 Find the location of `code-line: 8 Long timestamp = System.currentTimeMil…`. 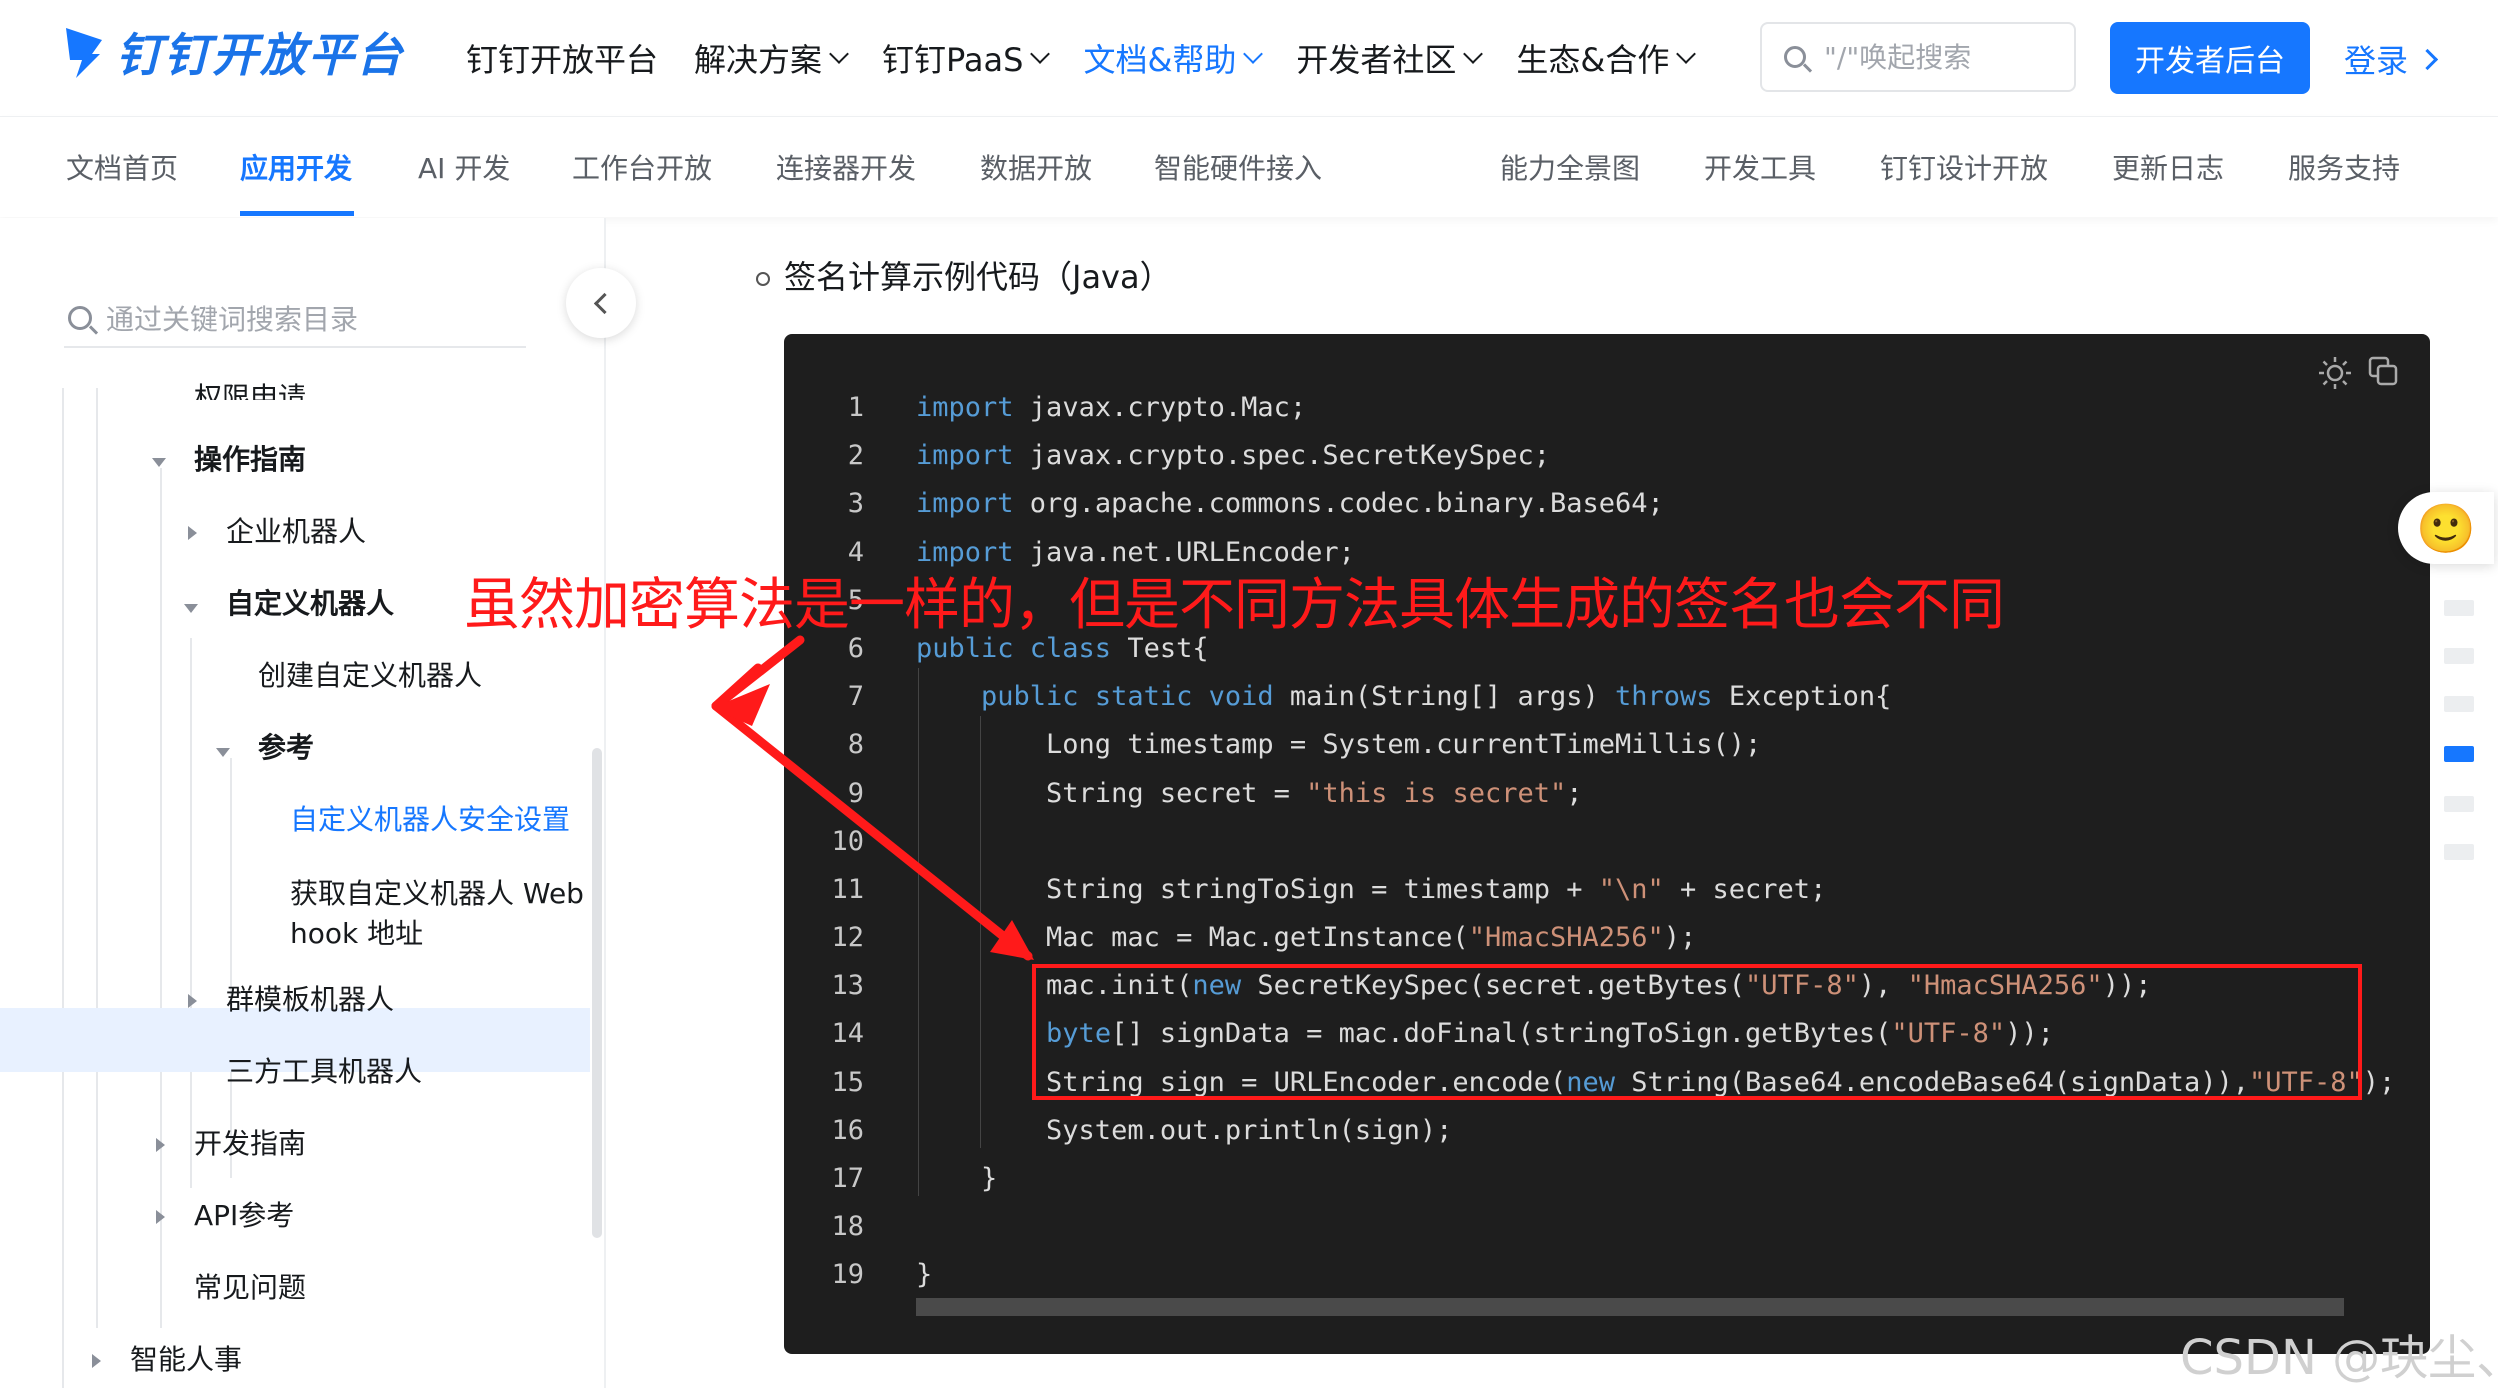

code-line: 8 Long timestamp = System.currentTimeMil… is located at coordinates (1607, 745).